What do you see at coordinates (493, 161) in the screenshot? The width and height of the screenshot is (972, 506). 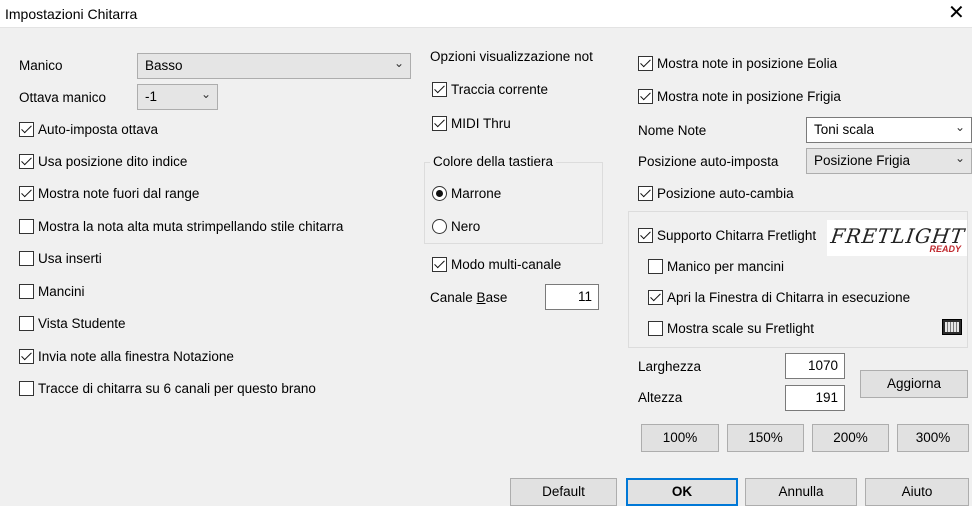 I see `colore-tastiera-title: Colore della tastiera` at bounding box center [493, 161].